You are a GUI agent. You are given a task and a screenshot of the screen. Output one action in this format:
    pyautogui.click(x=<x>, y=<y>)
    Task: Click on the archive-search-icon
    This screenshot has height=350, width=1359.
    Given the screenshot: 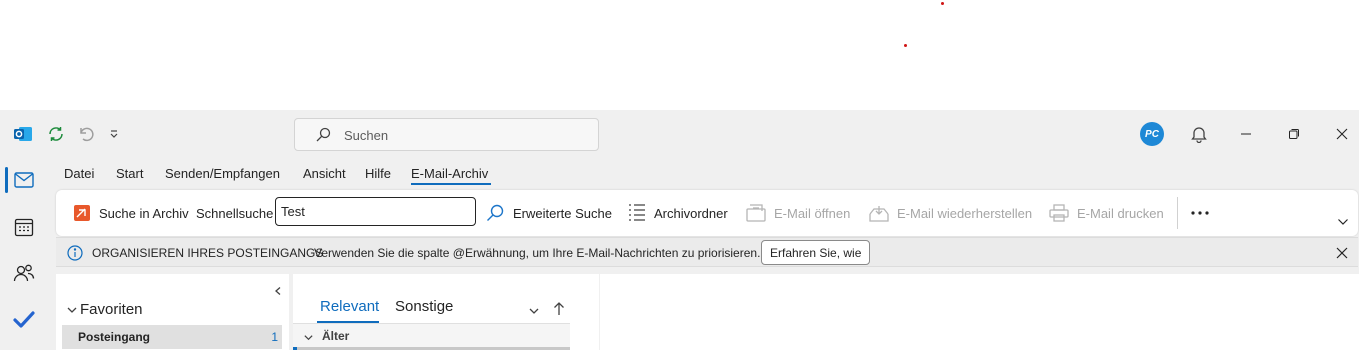 What is the action you would take?
    pyautogui.click(x=82, y=213)
    